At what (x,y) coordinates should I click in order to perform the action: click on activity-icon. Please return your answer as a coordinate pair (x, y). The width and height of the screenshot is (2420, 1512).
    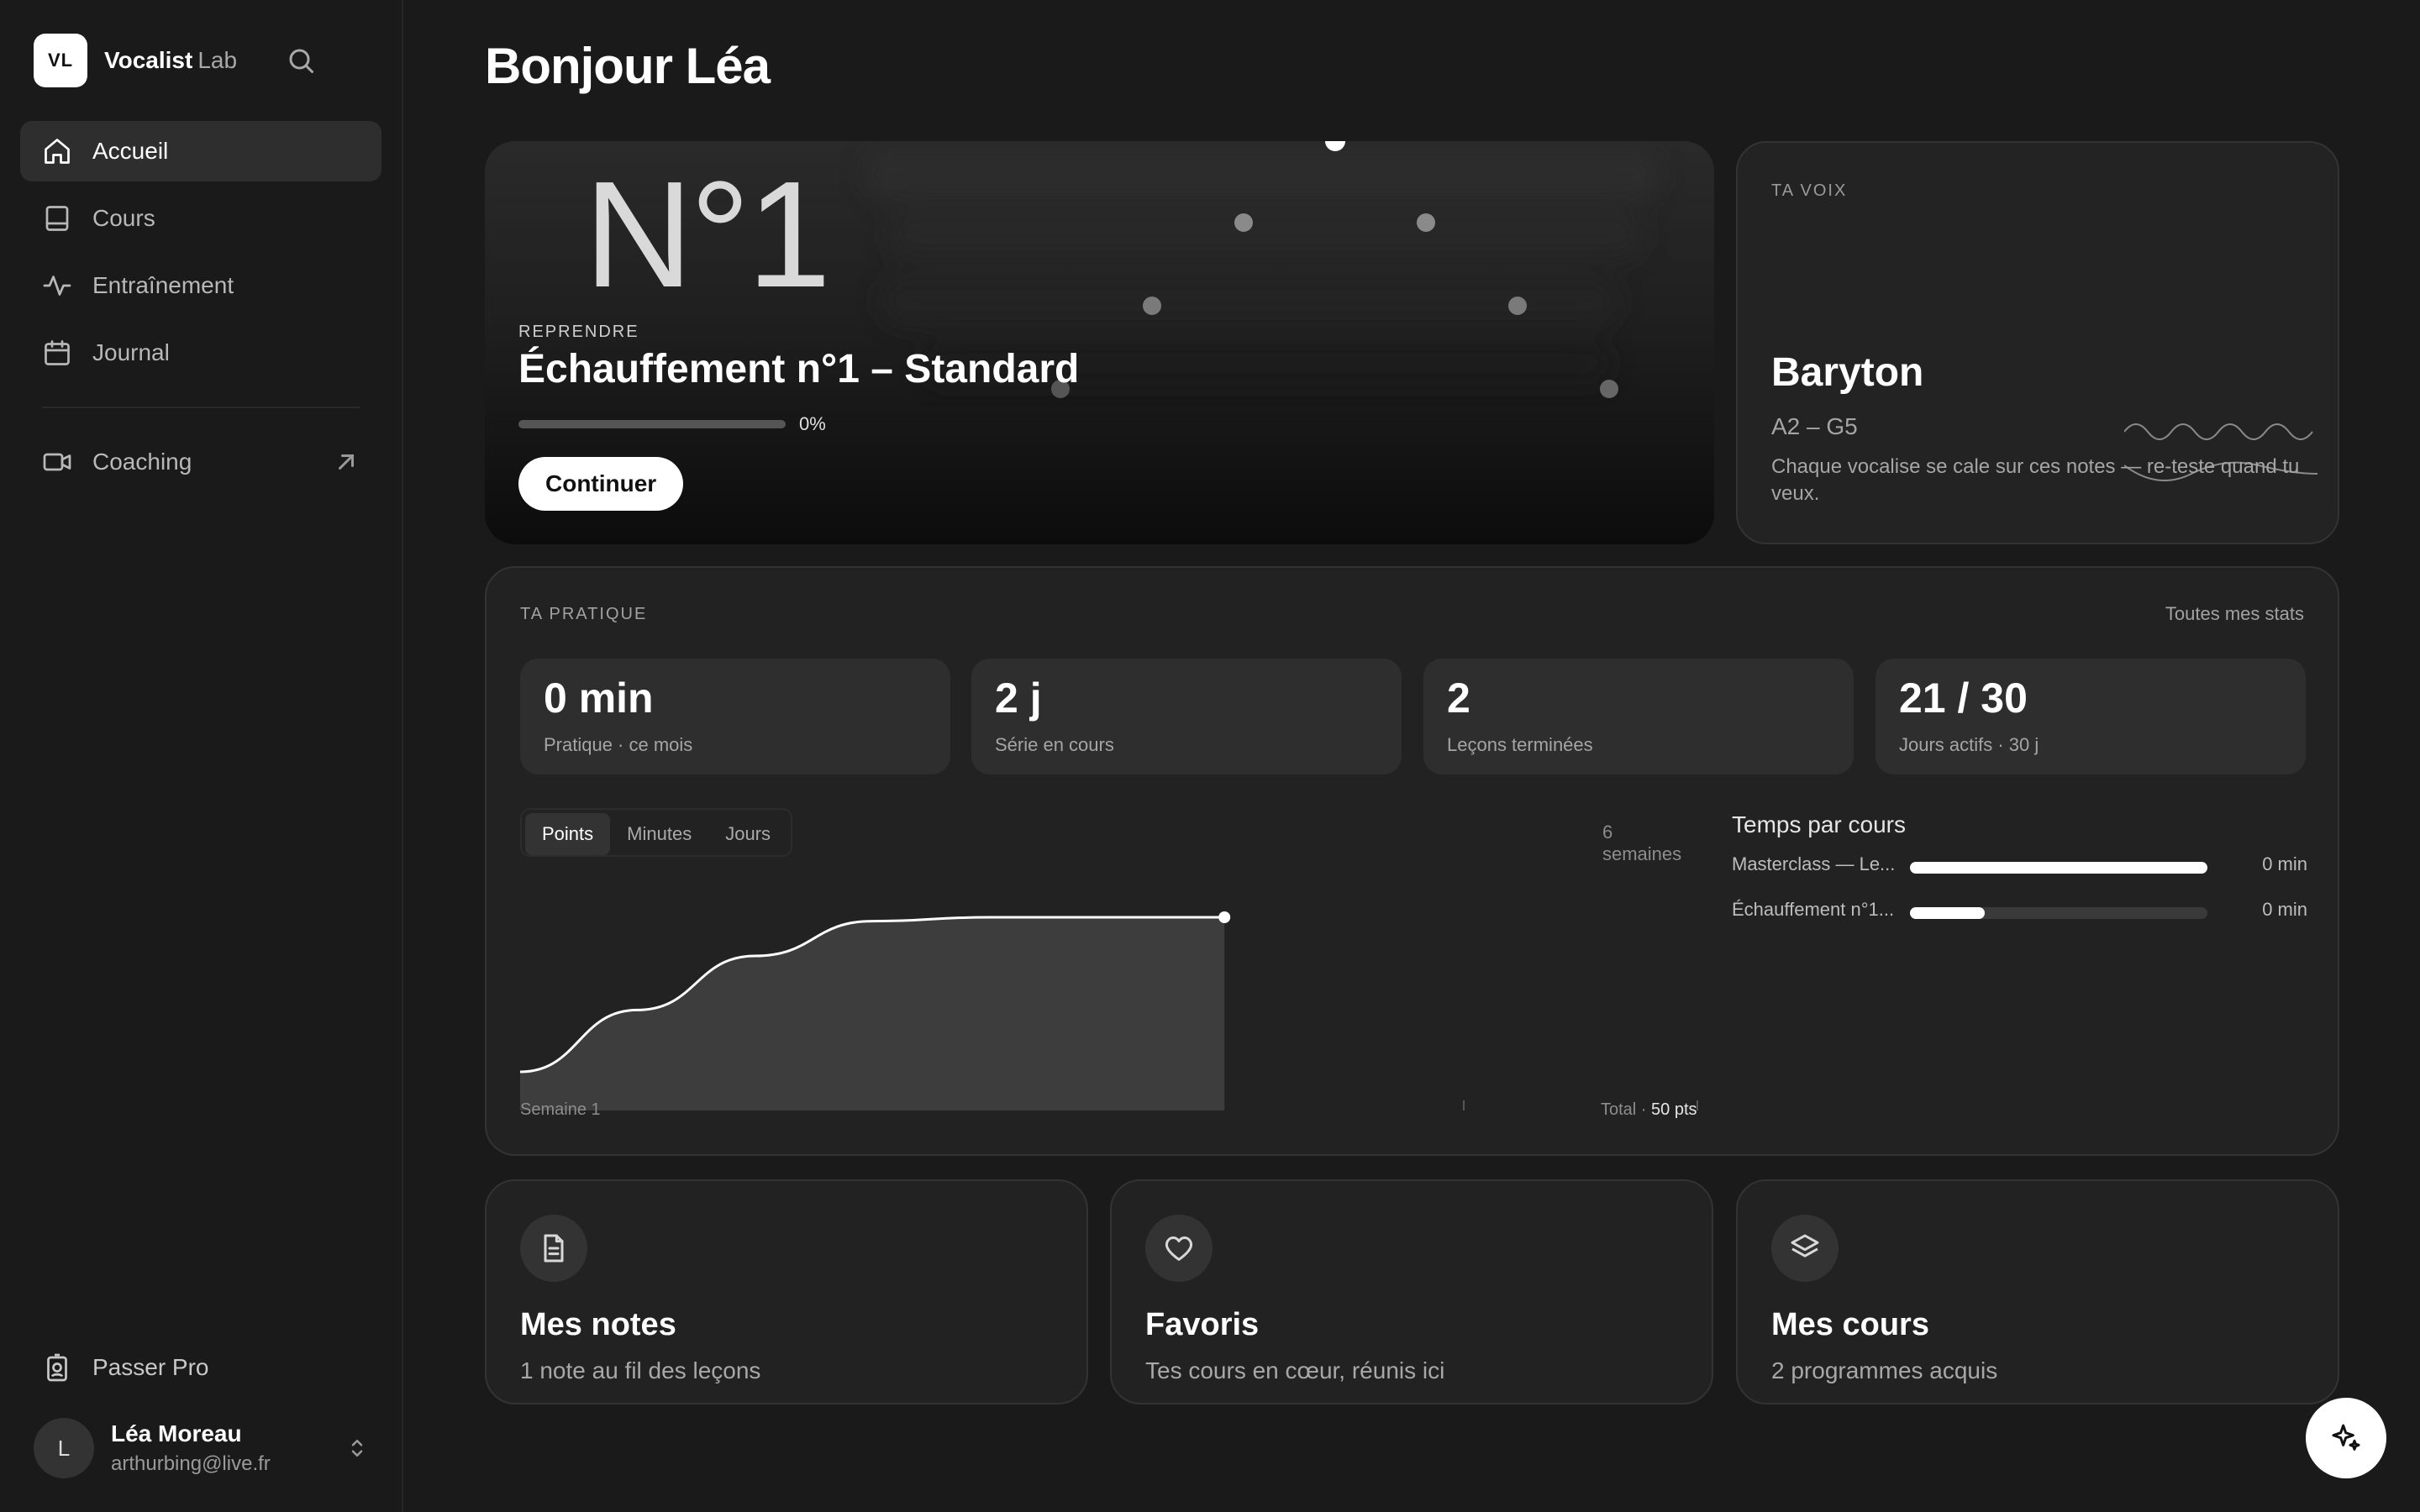
    Looking at the image, I should click on (57, 286).